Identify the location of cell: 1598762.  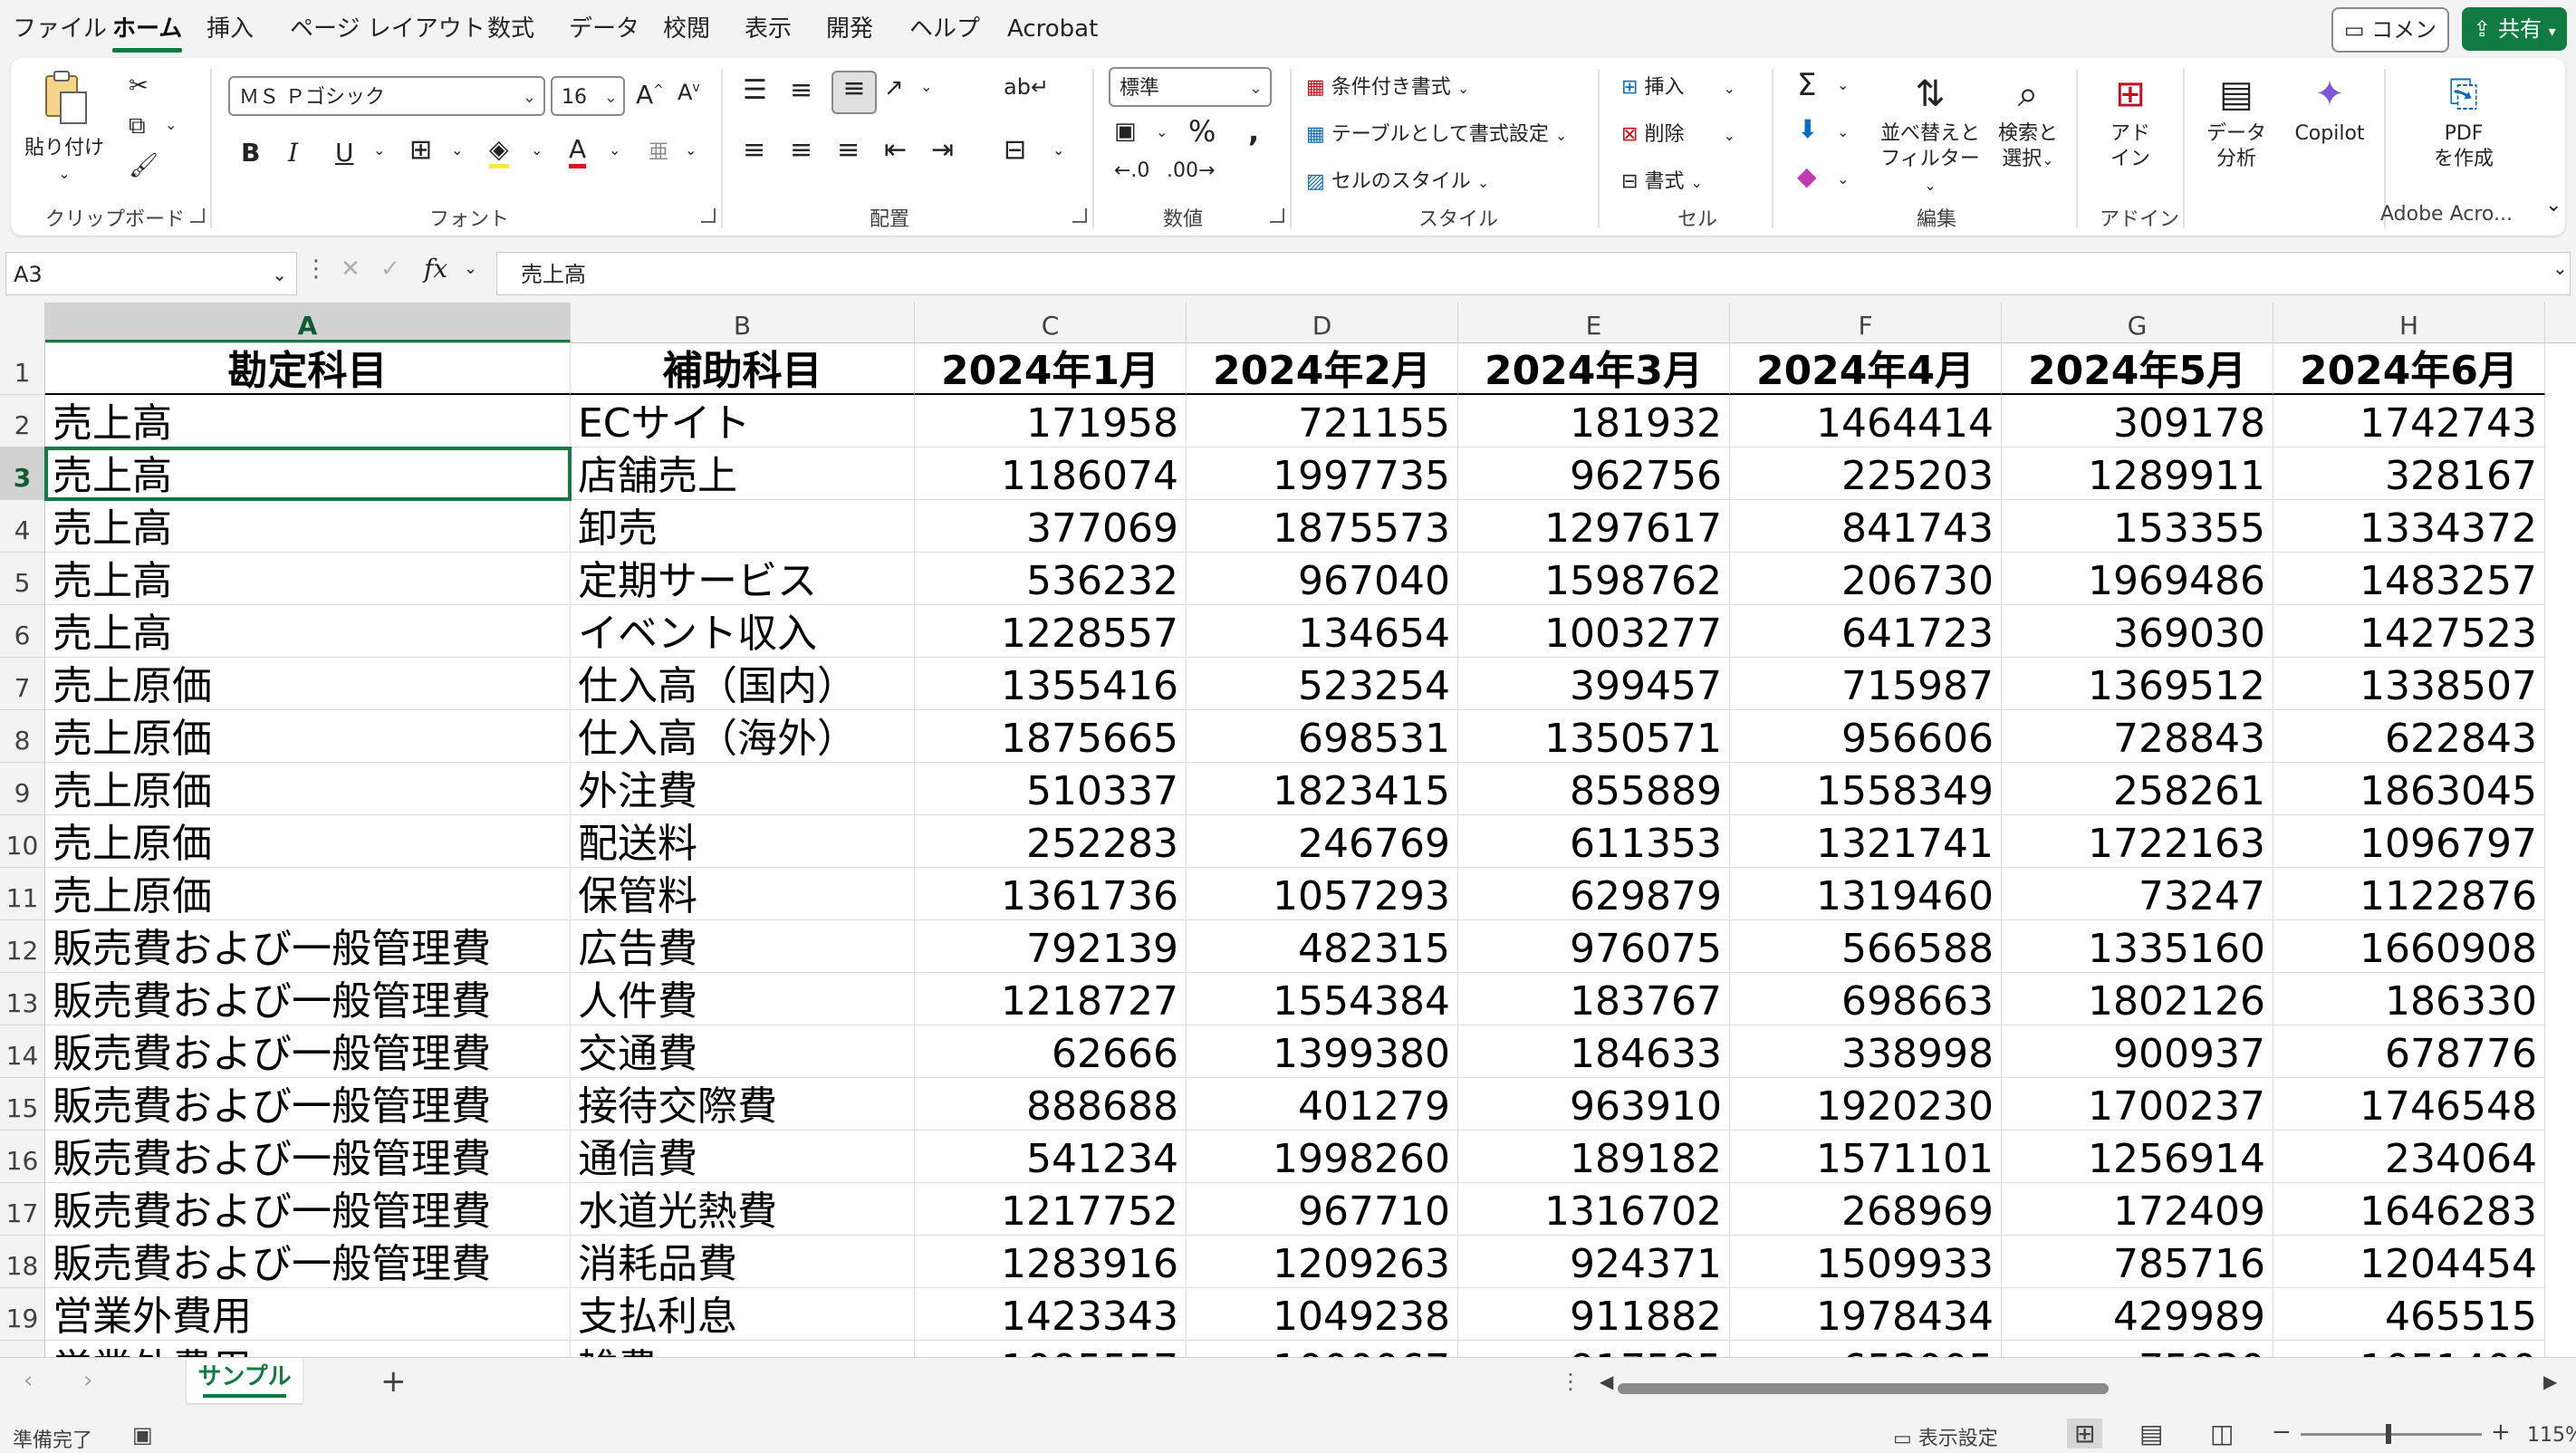
(1594, 579).